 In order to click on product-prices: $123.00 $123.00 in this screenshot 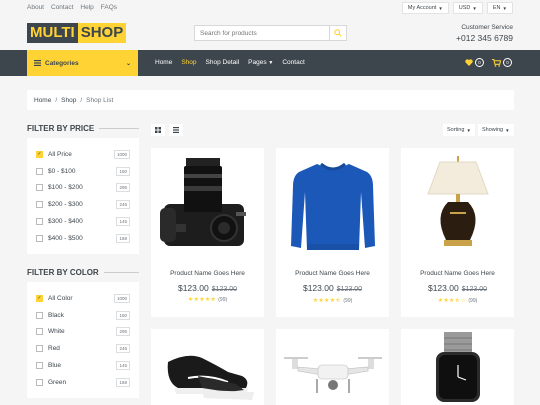, I will do `click(457, 288)`.